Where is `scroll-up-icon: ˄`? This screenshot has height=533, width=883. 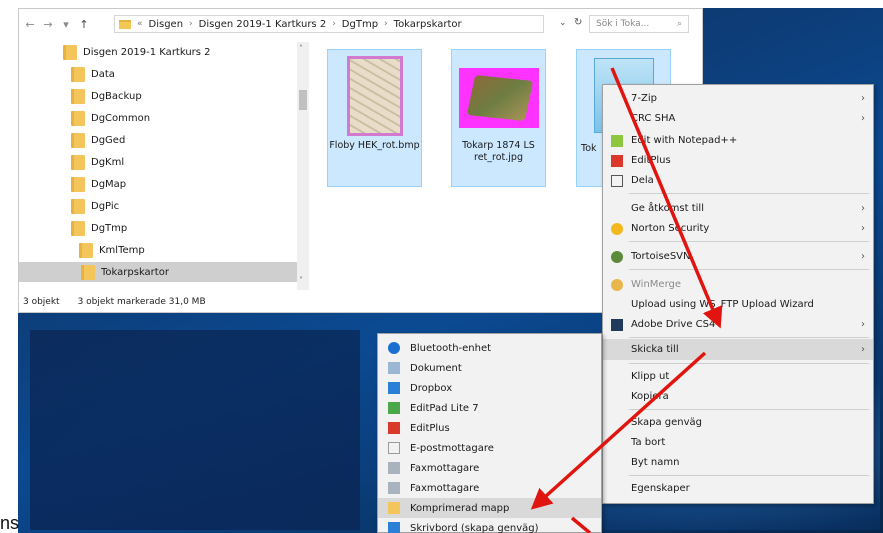
scroll-up-icon: ˄ is located at coordinates (301, 48).